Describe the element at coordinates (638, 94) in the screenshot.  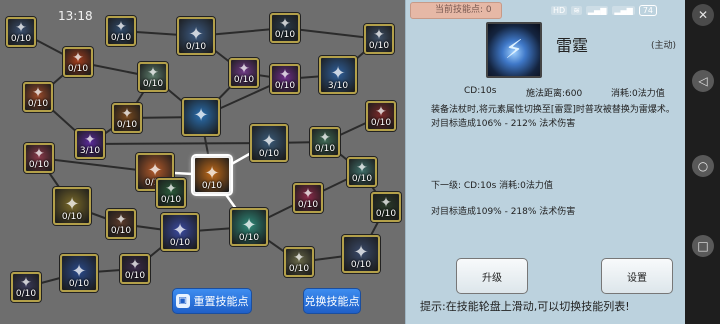
I see `skill-mana-cost: 消耗:0法力值` at that location.